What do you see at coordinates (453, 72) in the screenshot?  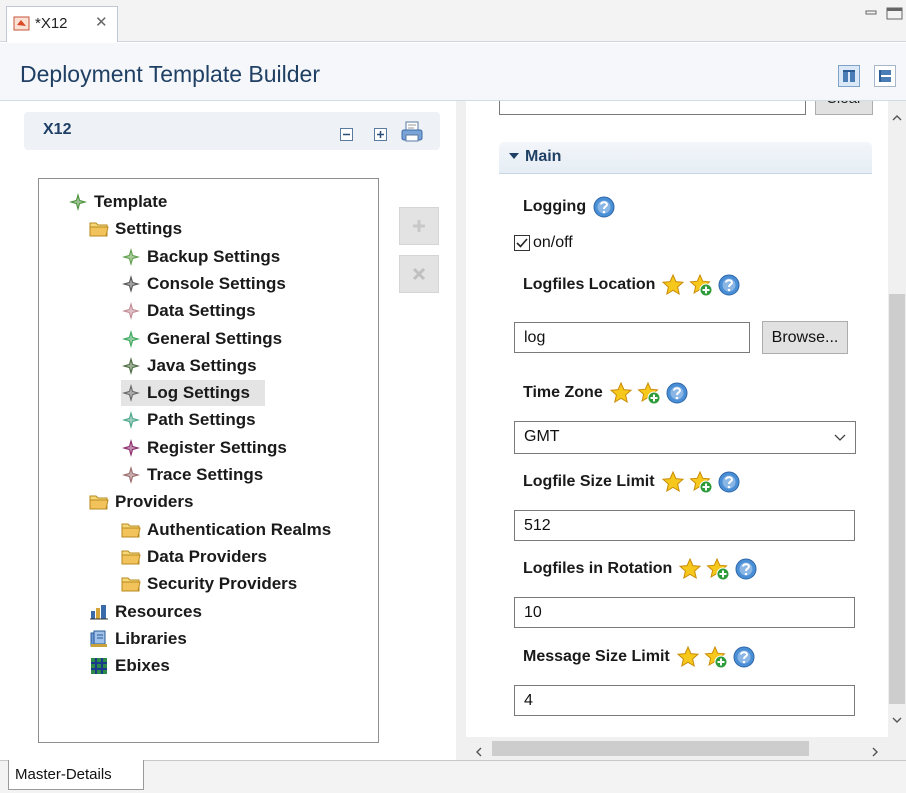 I see `form-header: Deployment Template Builder` at bounding box center [453, 72].